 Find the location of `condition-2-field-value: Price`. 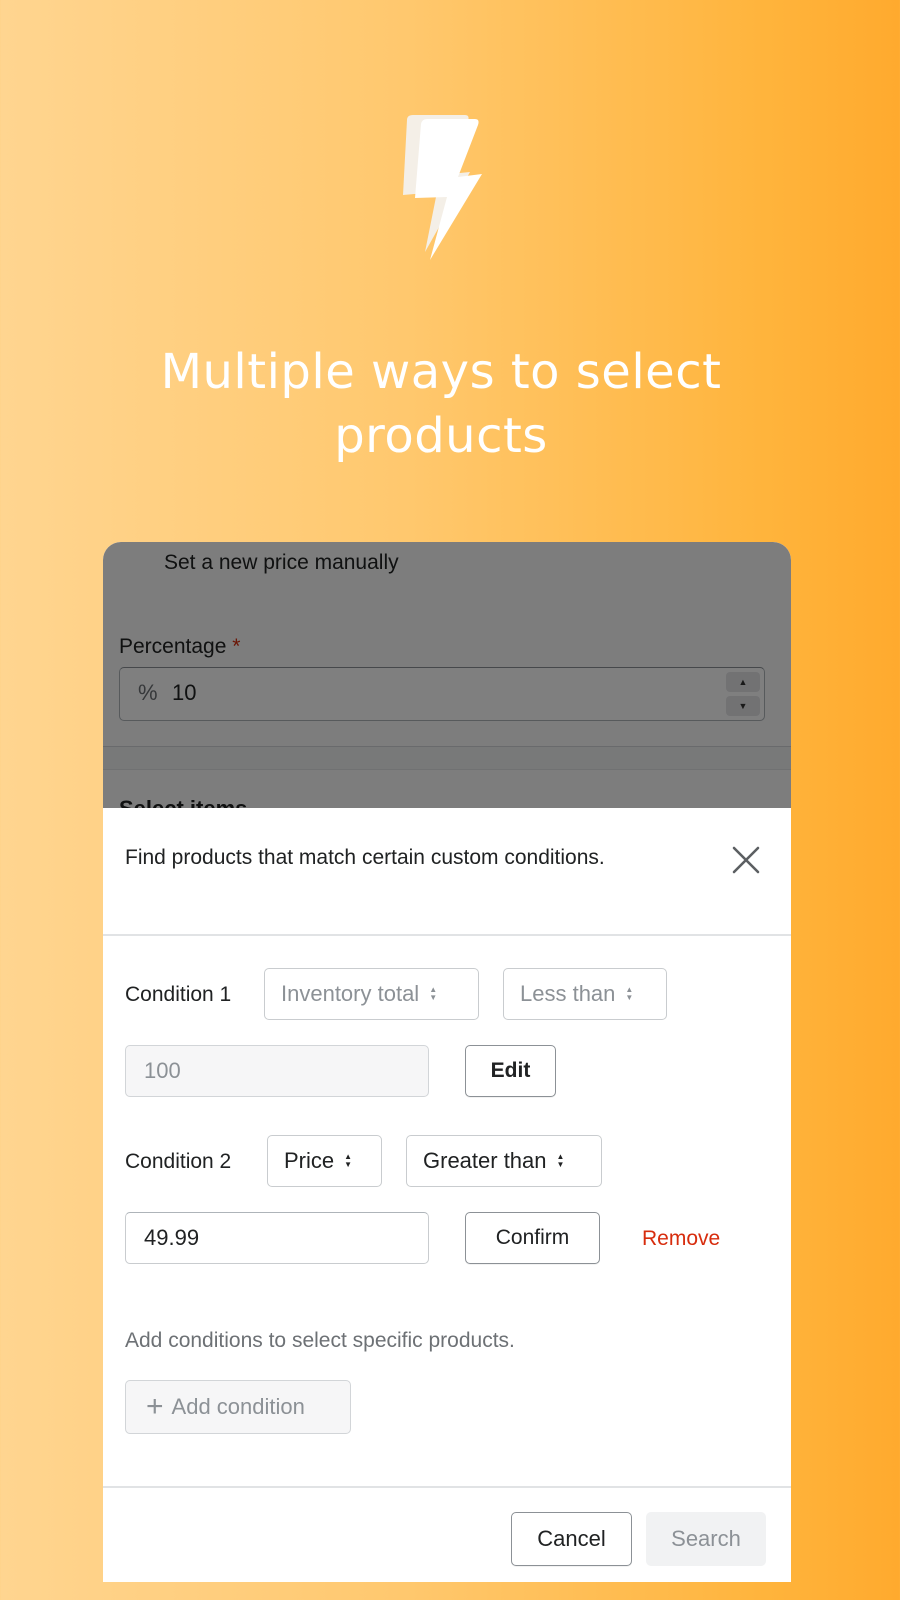

condition-2-field-value: Price is located at coordinates (309, 1160).